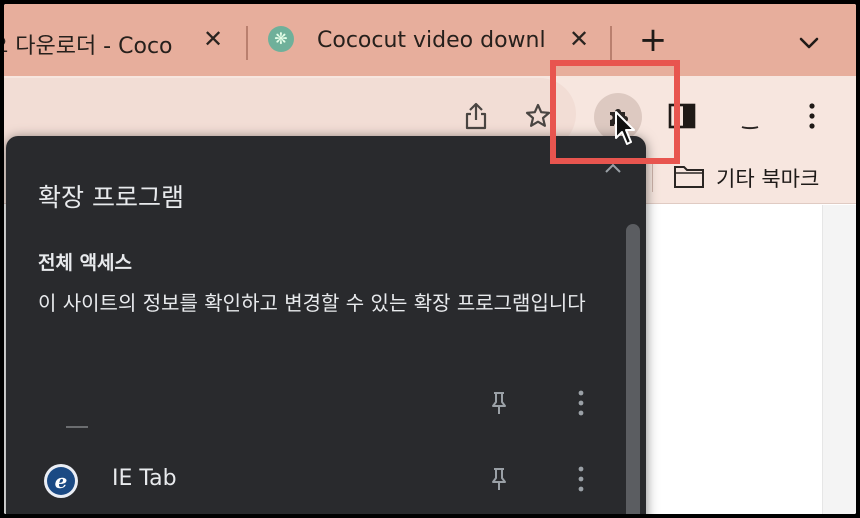 The height and width of the screenshot is (518, 860). What do you see at coordinates (768, 179) in the screenshot?
I see `other-bookmarks-label: 기타 북마크` at bounding box center [768, 179].